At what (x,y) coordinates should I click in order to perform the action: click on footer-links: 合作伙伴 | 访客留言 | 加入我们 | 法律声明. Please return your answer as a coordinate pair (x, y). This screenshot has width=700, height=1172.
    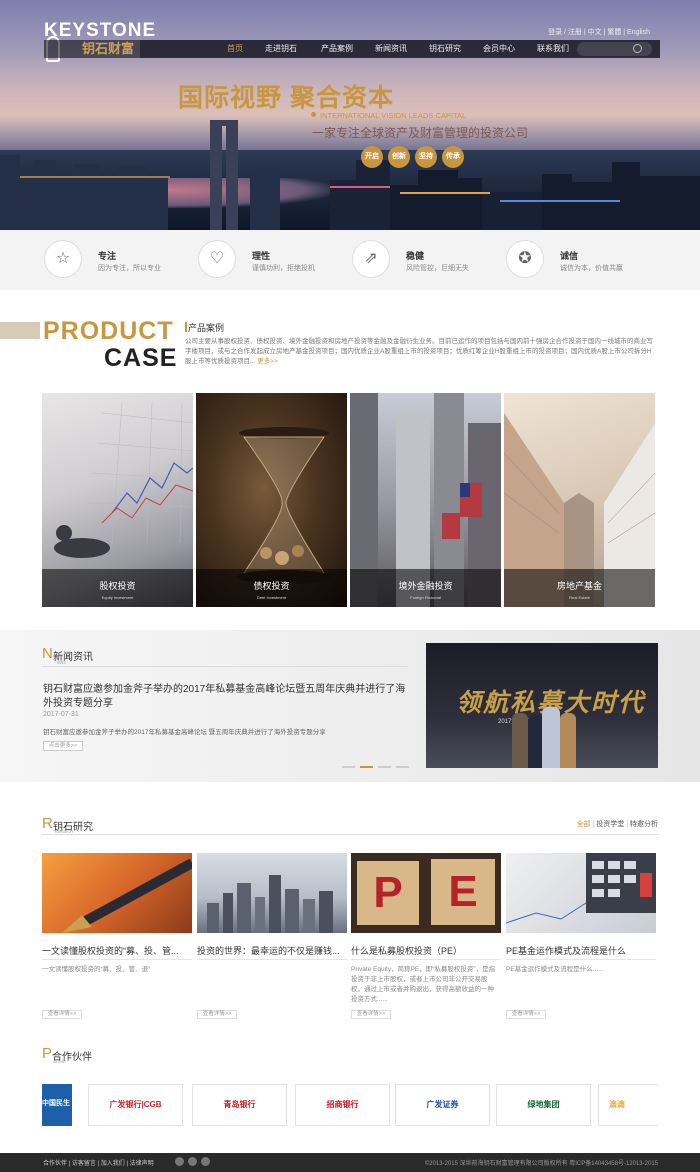
    Looking at the image, I should click on (98, 1162).